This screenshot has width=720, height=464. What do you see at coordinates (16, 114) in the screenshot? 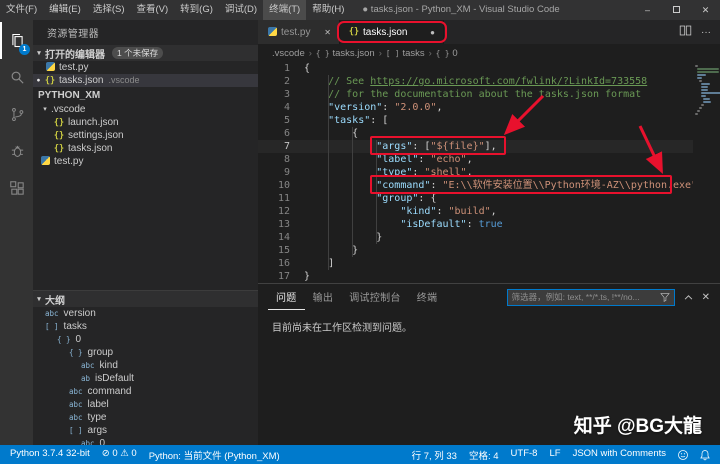
I see `source-control-icon` at bounding box center [16, 114].